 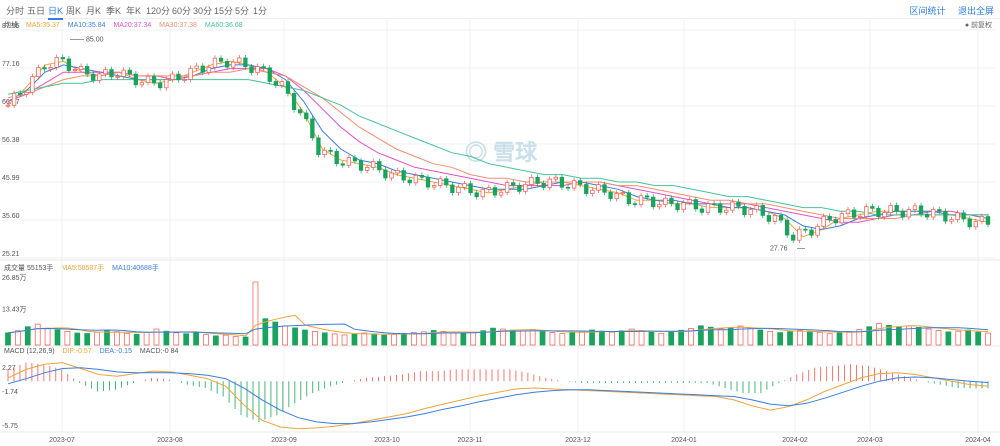 I want to click on price-tick-label: 35.60, so click(x=11, y=216).